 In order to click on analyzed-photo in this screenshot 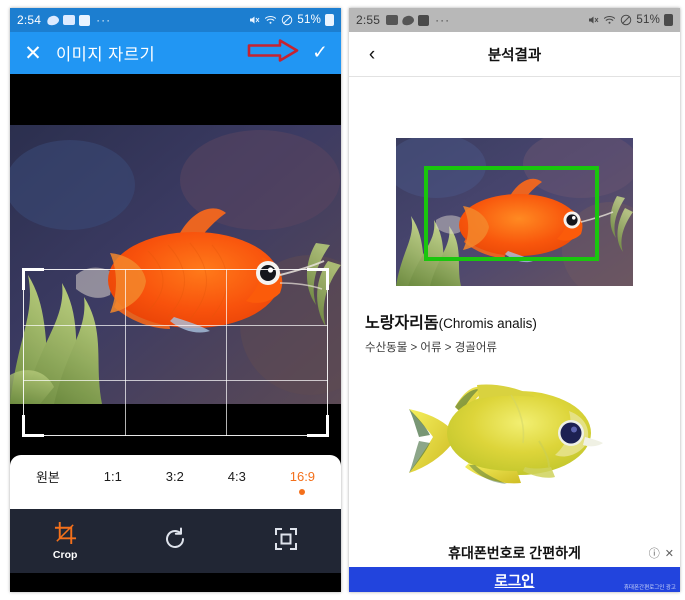, I will do `click(514, 212)`.